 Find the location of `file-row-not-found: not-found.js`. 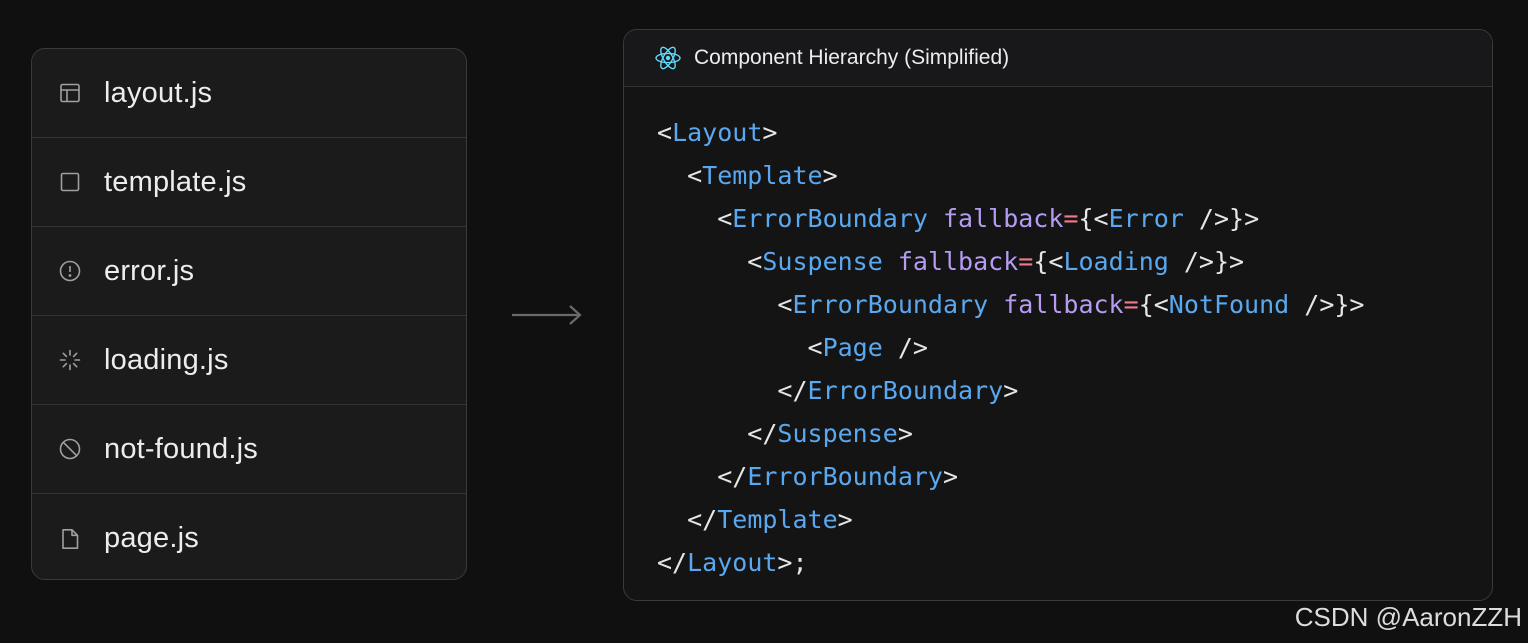

file-row-not-found: not-found.js is located at coordinates (249, 449).